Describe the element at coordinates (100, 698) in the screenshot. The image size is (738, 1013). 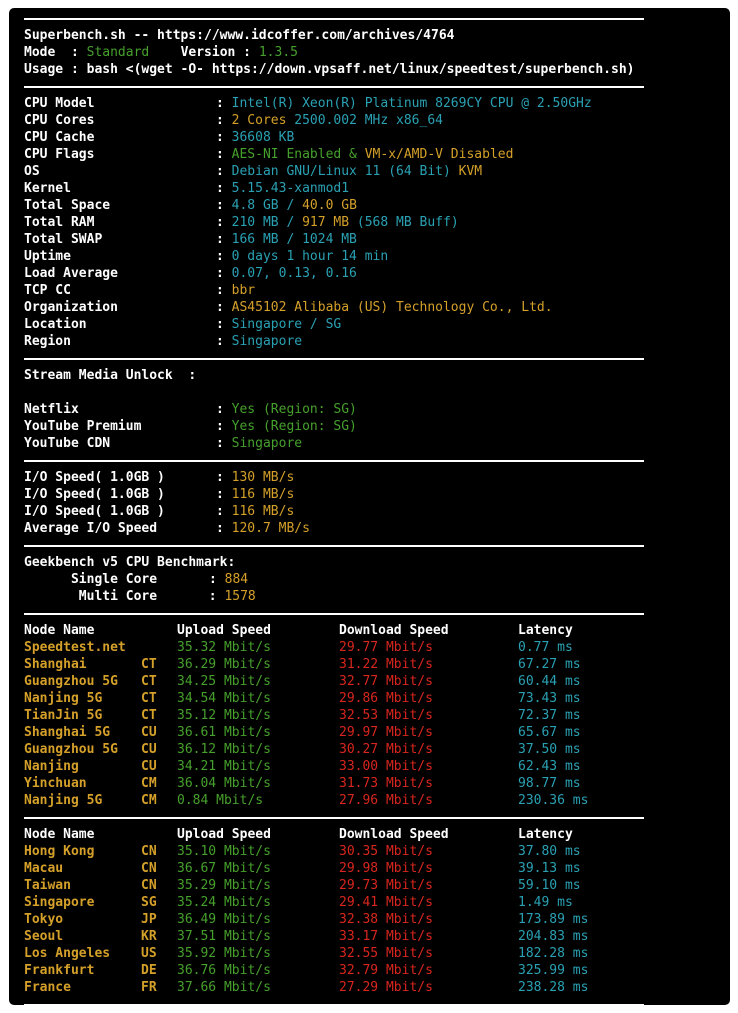
I see `node-name: Nanjing 5G CT` at that location.